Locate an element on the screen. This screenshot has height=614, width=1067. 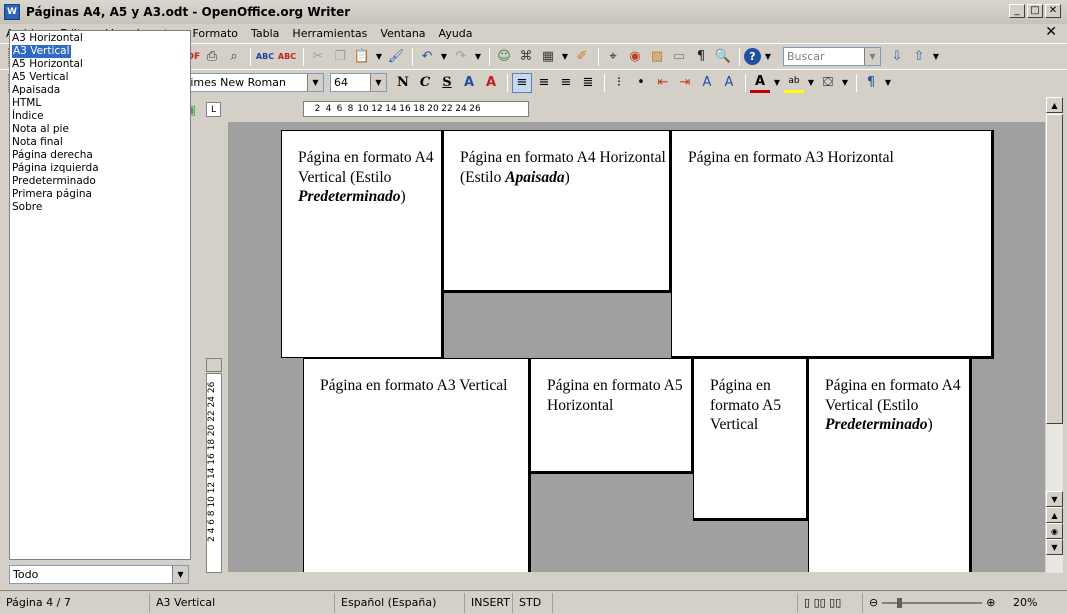
redo-dropdown-icon: ▼ is located at coordinates (478, 57).